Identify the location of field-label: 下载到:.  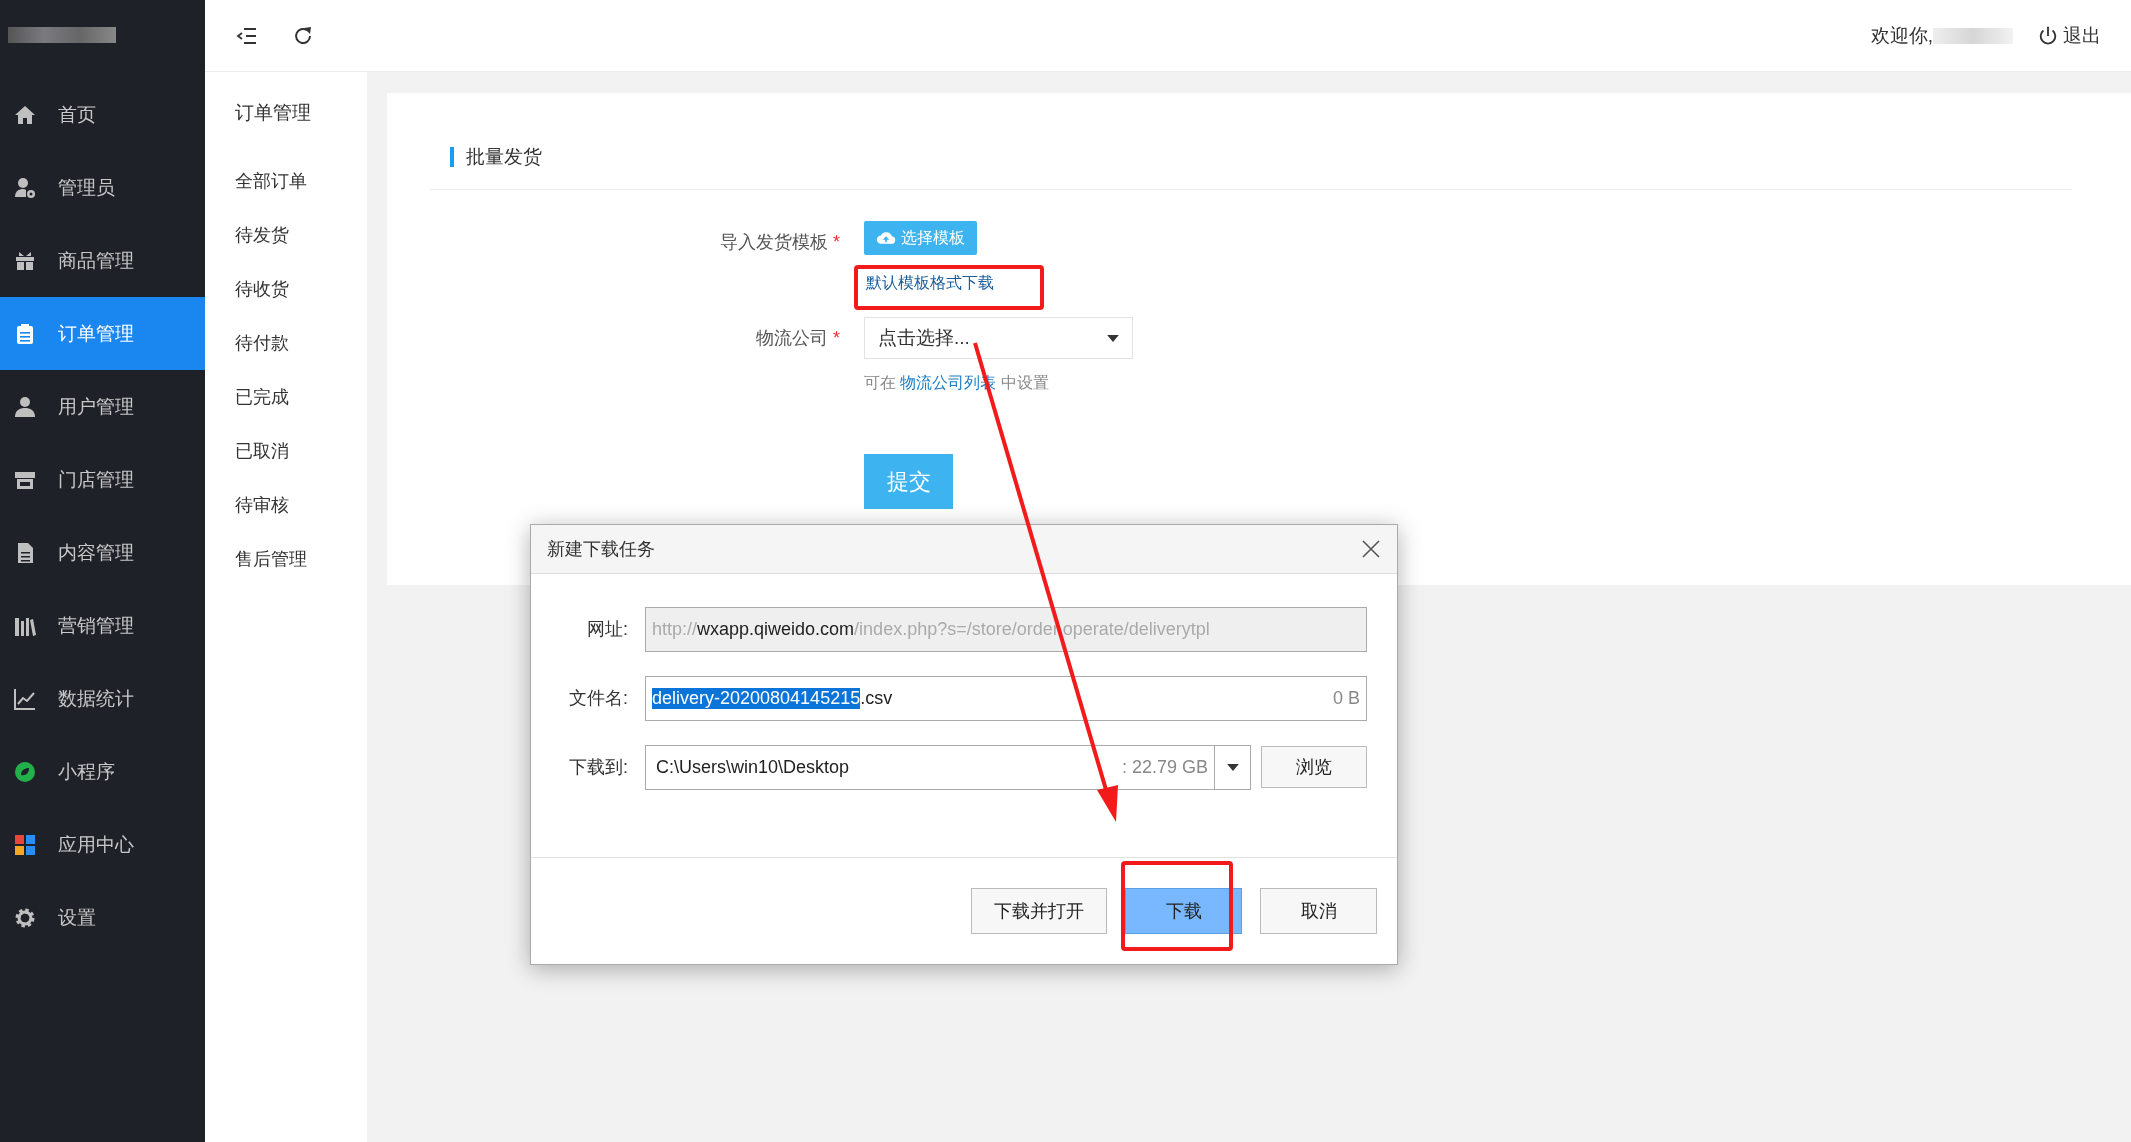
(598, 767).